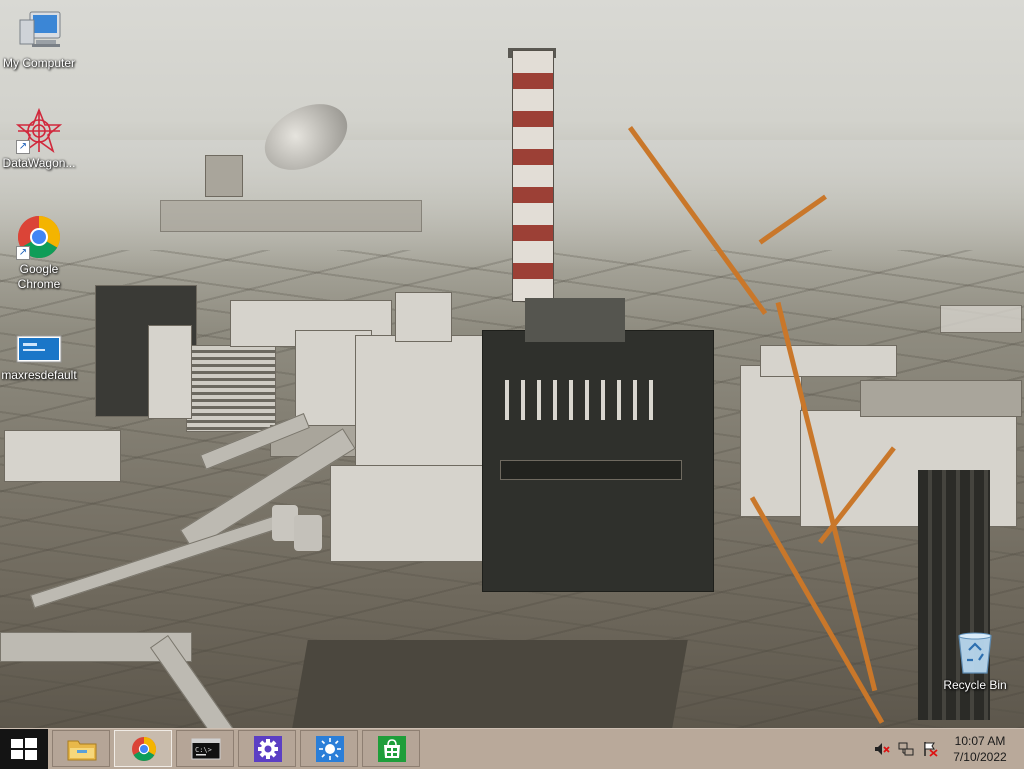 This screenshot has height=769, width=1024. What do you see at coordinates (980, 757) in the screenshot?
I see `clock-date: 7/10/2022` at bounding box center [980, 757].